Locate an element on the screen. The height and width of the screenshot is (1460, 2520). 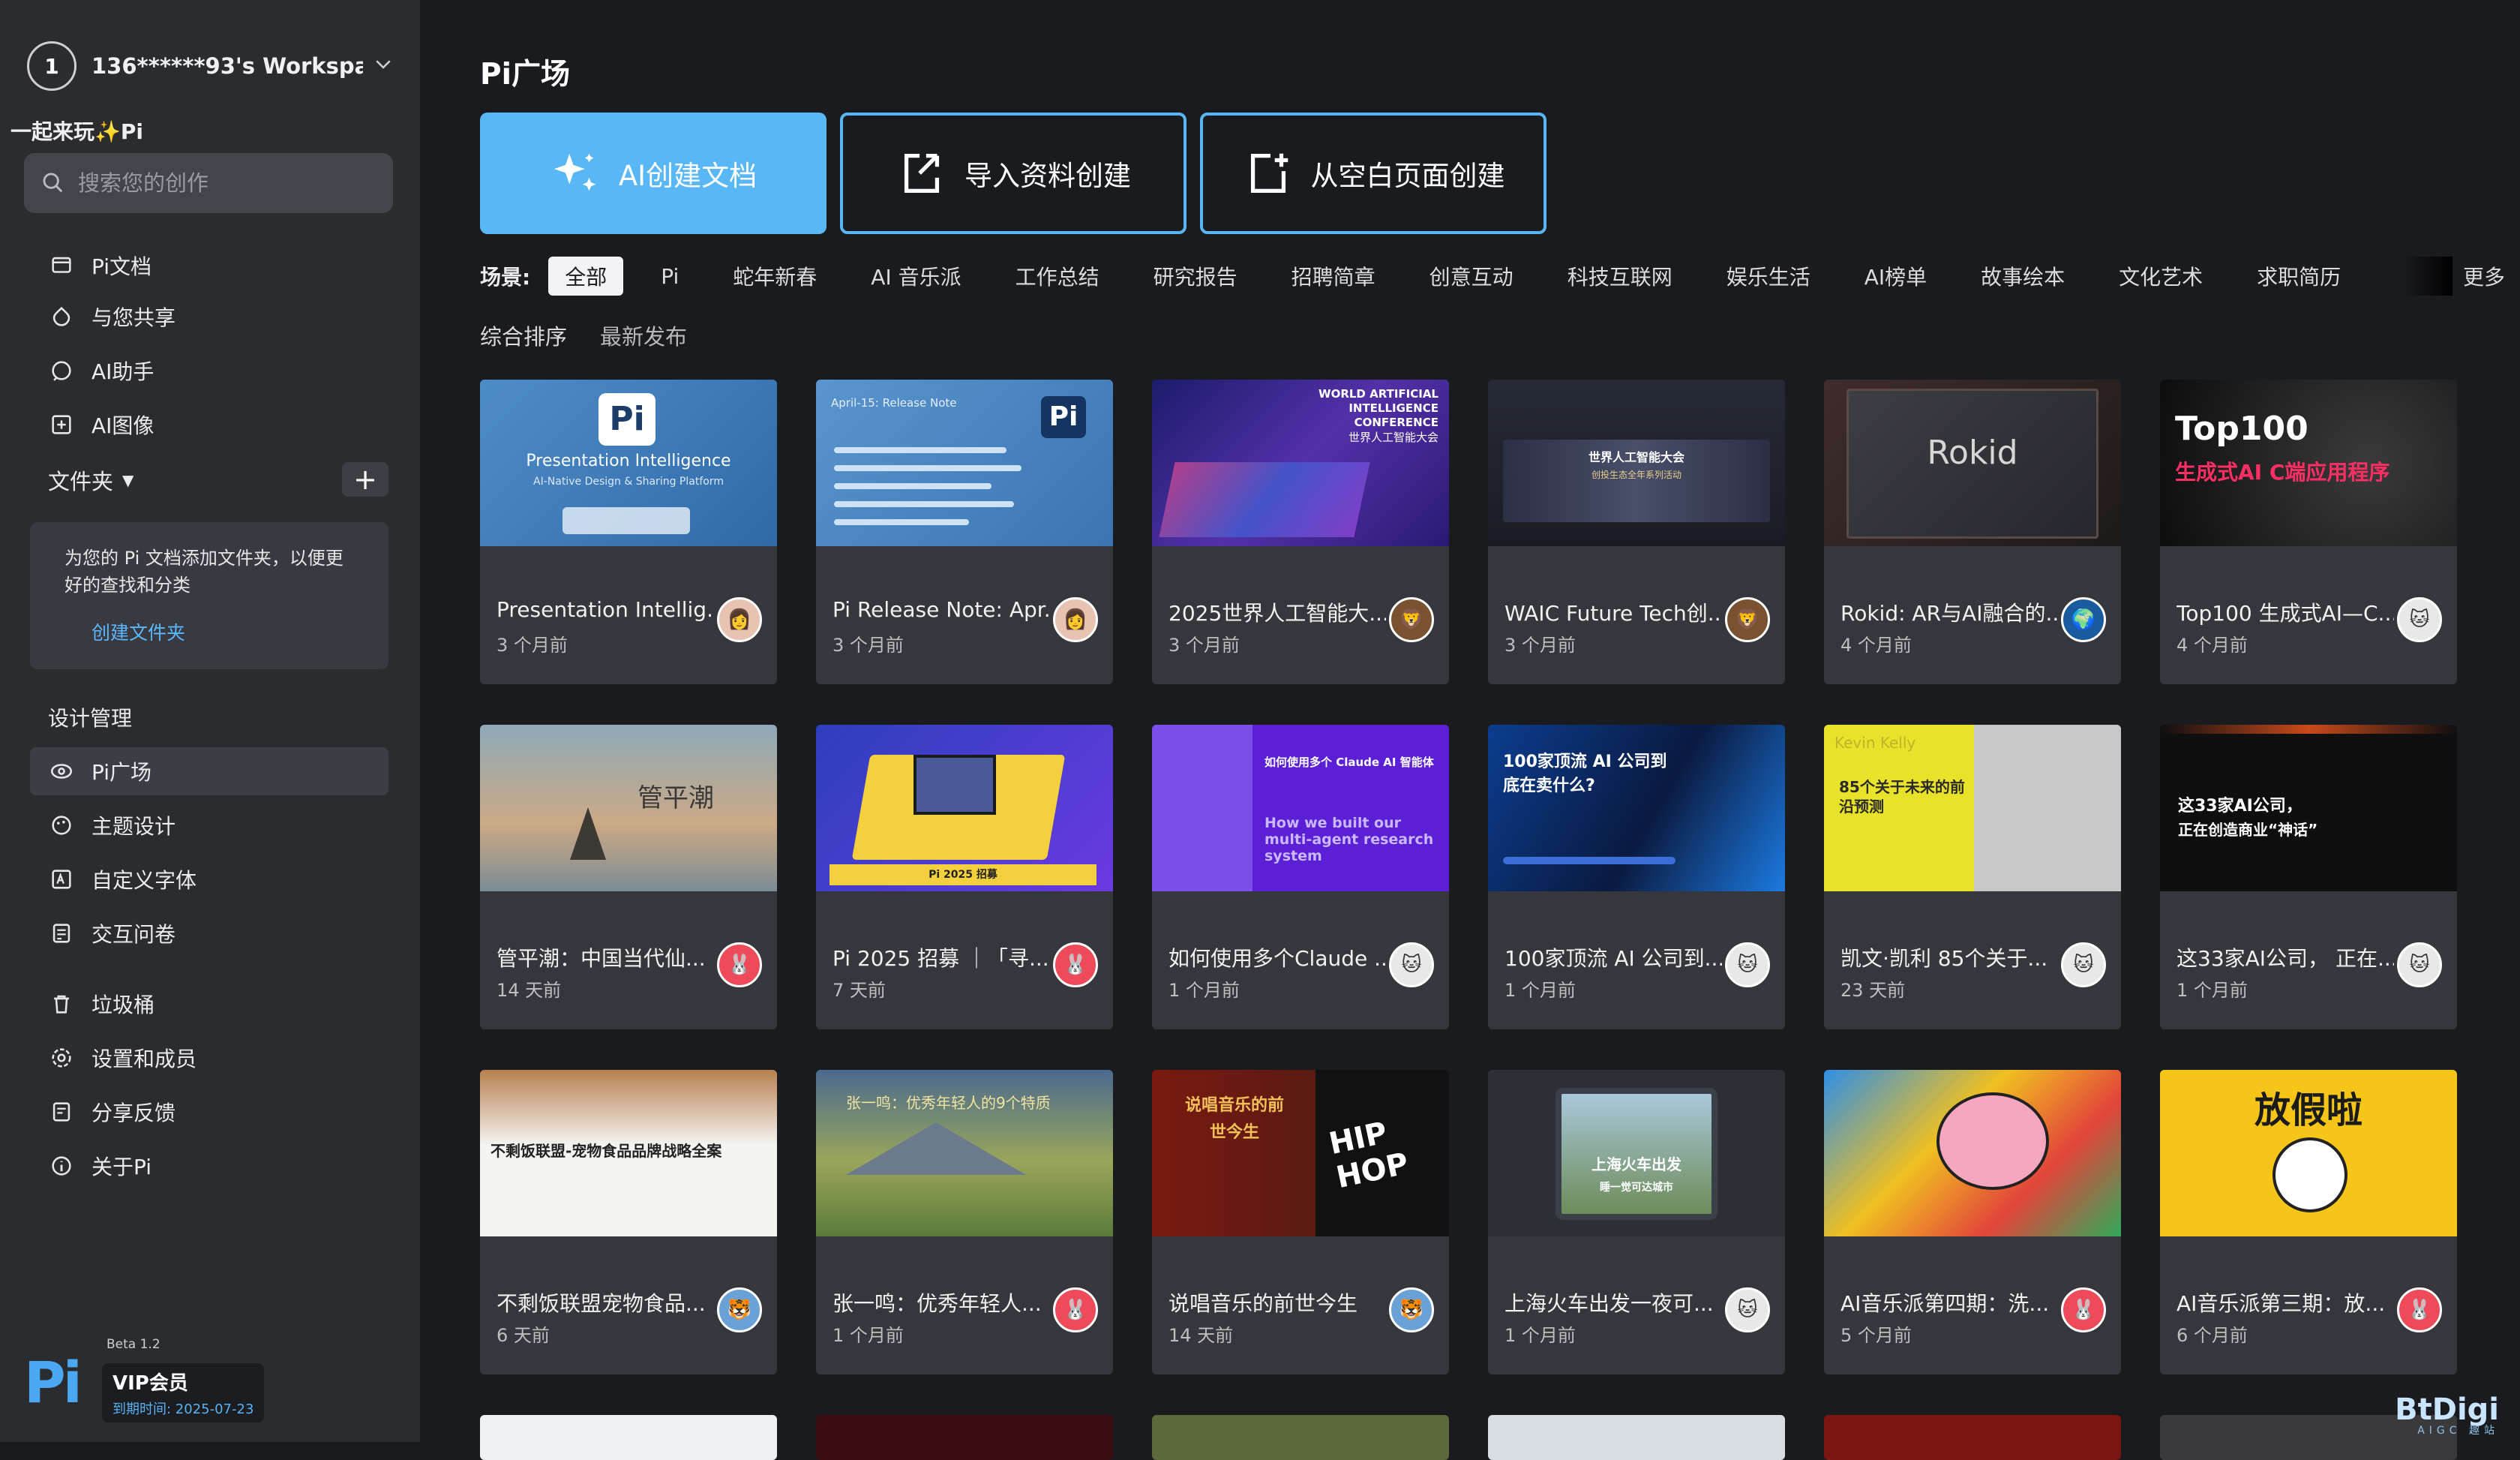
filter-chip: 娱乐生活 is located at coordinates (1768, 276).